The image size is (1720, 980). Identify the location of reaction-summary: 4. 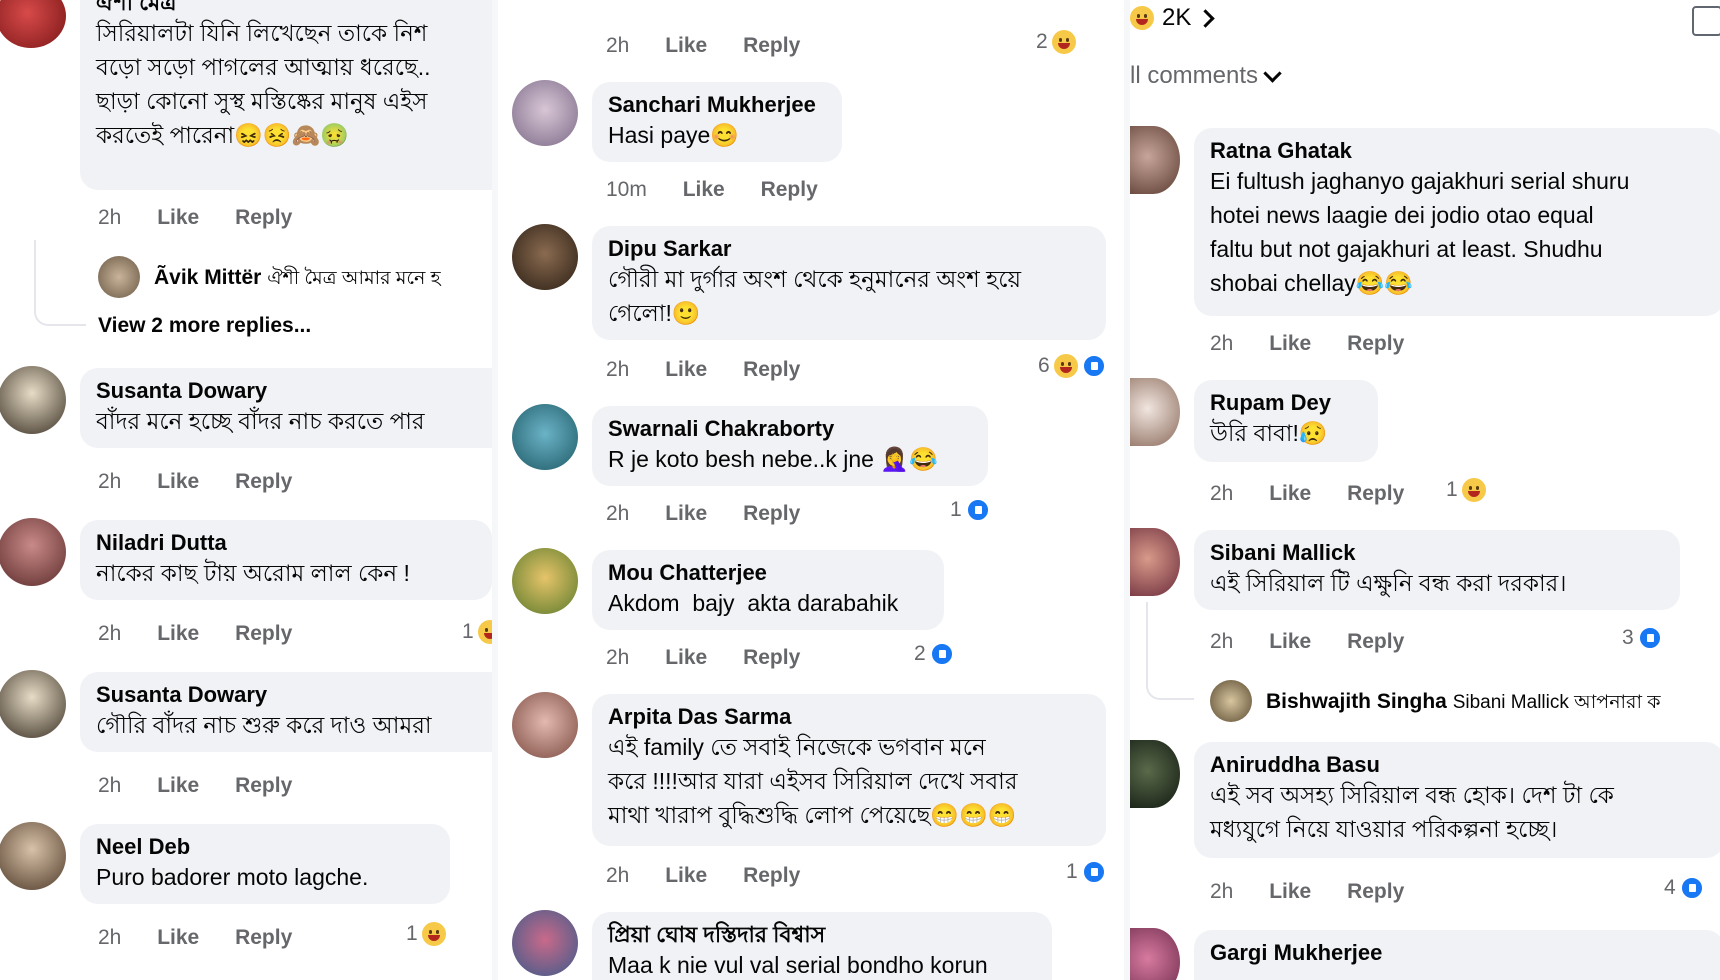
(1684, 888).